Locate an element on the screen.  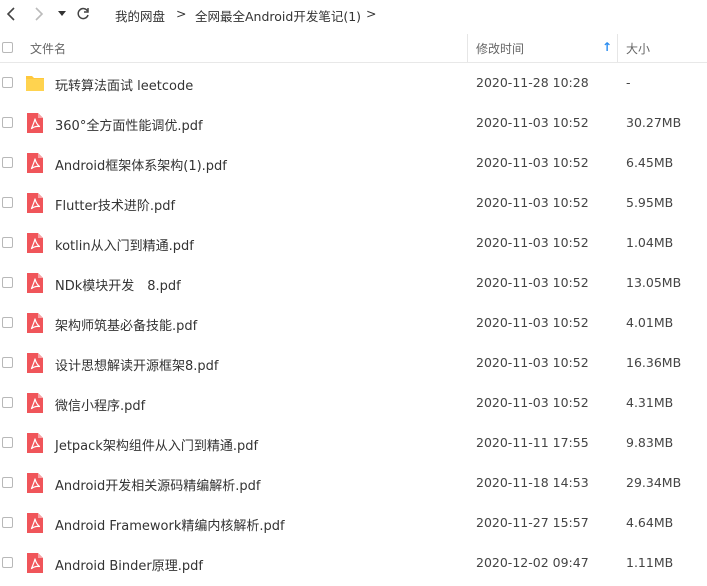
toolbar: 我的网盘 > 全网最全Android开发笔记(1) > is located at coordinates (353, 14).